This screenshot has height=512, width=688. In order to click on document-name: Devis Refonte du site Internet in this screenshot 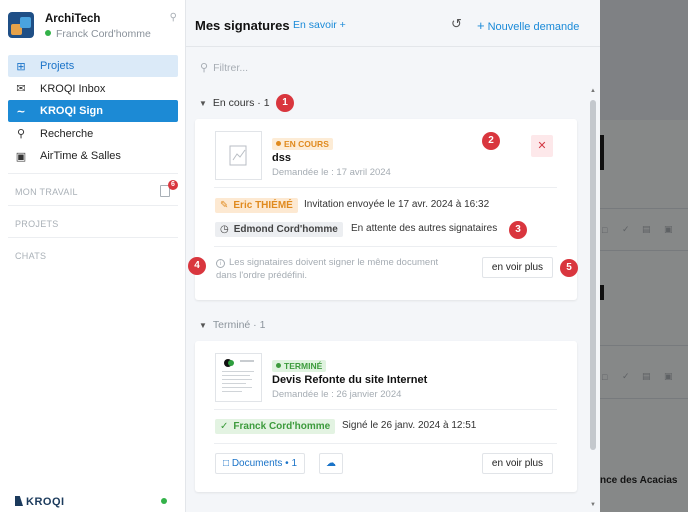, I will do `click(350, 380)`.